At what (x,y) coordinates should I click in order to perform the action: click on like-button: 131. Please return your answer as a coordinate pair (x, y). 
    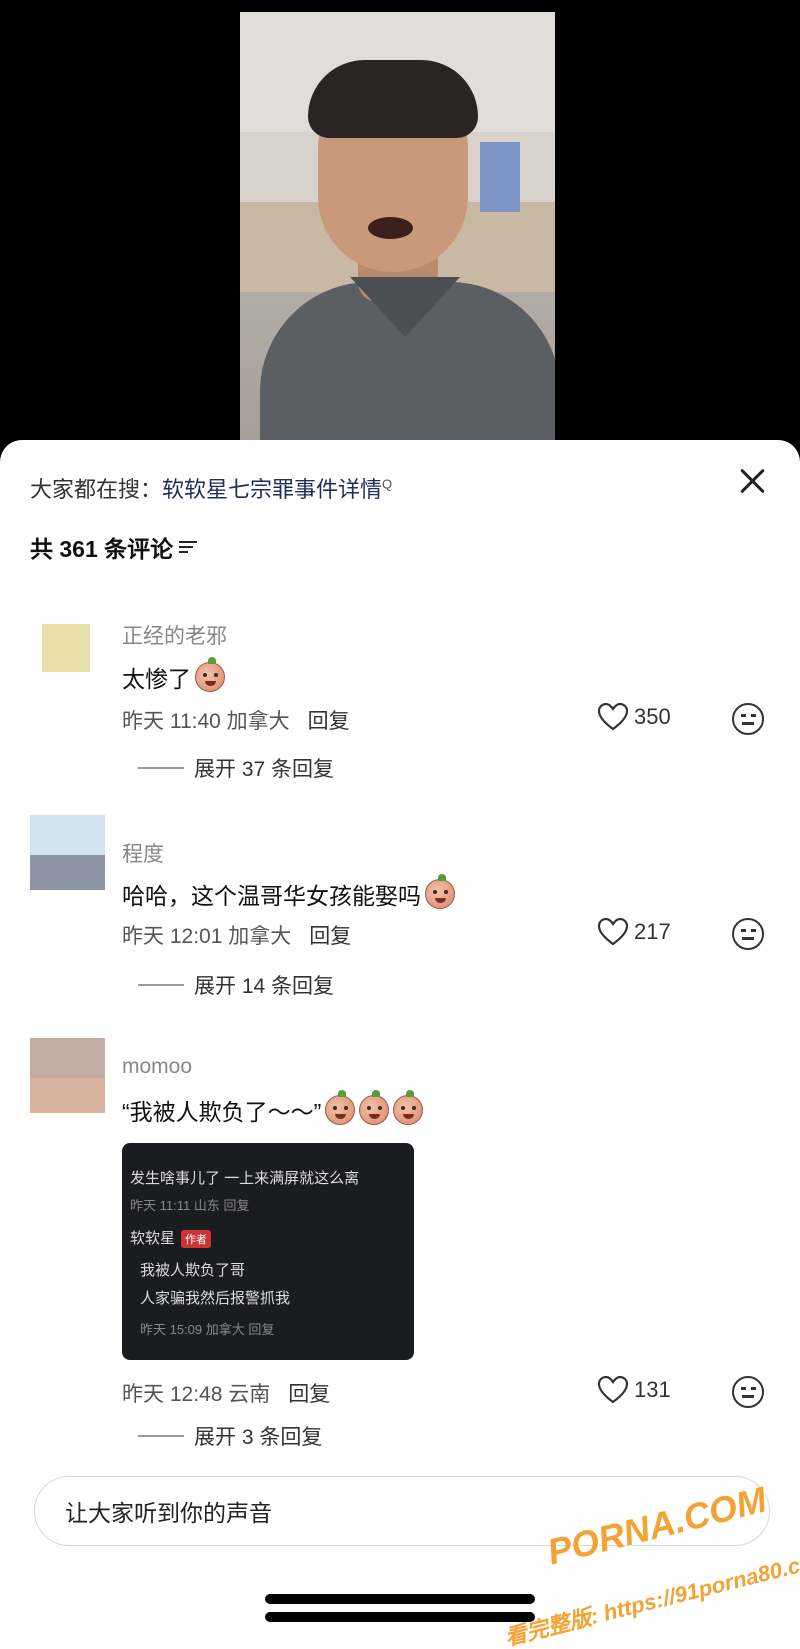
    Looking at the image, I should click on (634, 1390).